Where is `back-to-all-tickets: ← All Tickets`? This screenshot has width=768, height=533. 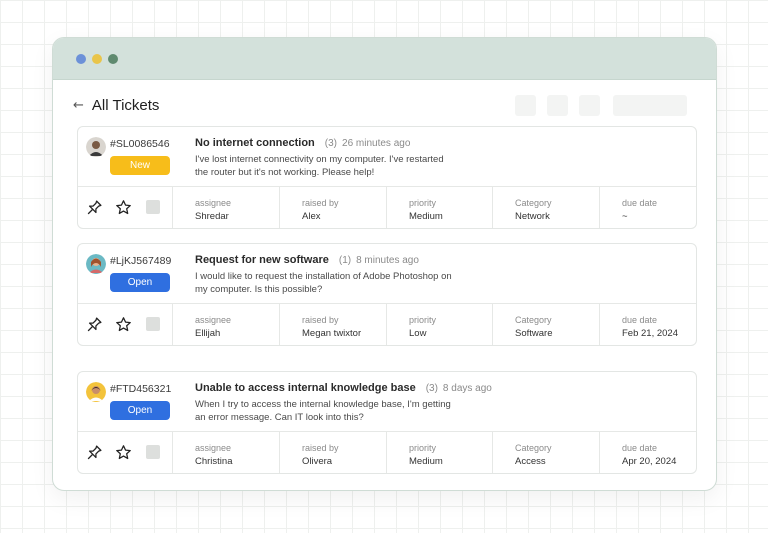 back-to-all-tickets: ← All Tickets is located at coordinates (116, 105).